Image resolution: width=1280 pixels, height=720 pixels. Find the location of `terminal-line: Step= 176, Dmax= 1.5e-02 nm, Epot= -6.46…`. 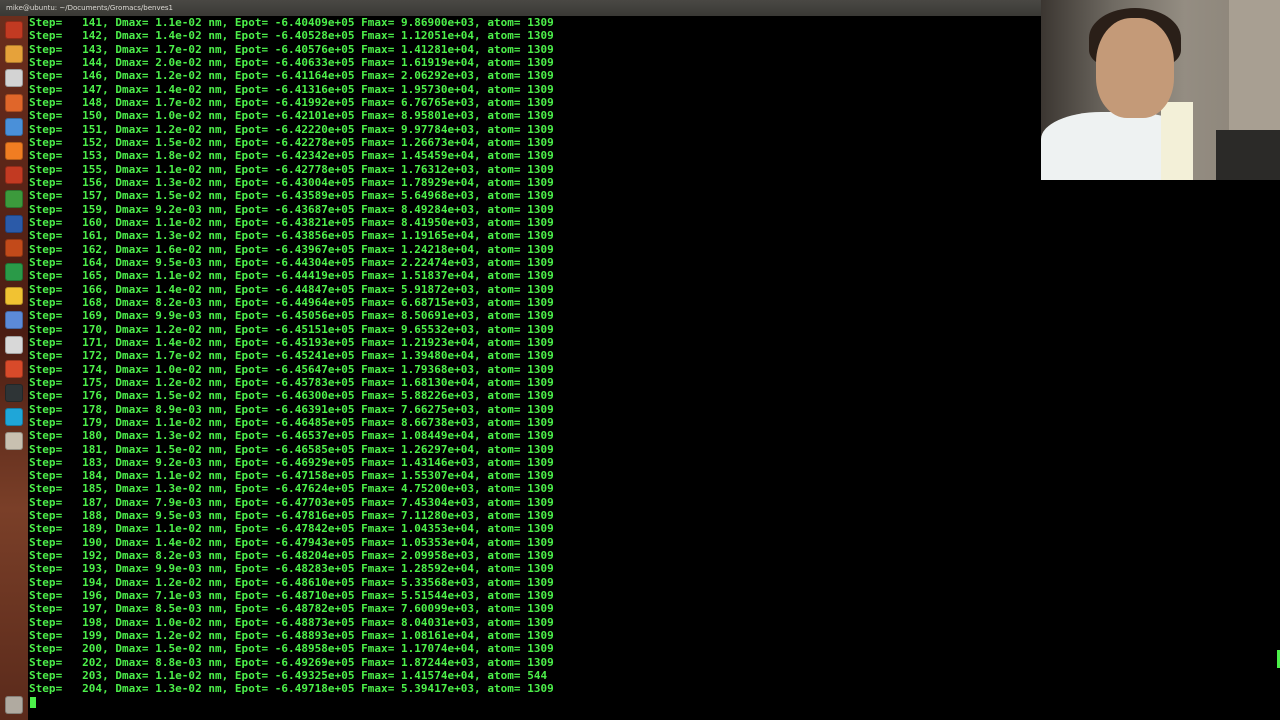

terminal-line: Step= 176, Dmax= 1.5e-02 nm, Epot= -6.46… is located at coordinates (291, 396).